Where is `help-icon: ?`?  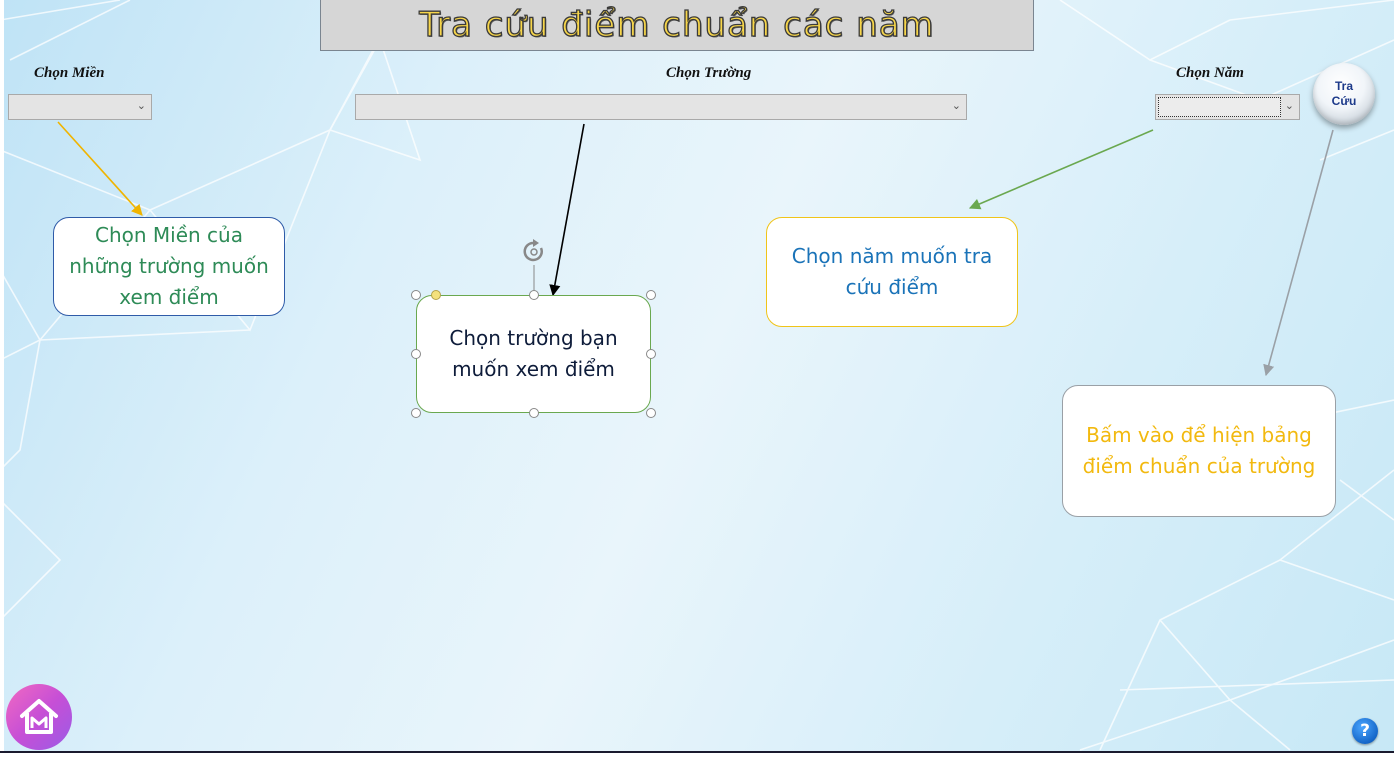
help-icon: ? is located at coordinates (1365, 731).